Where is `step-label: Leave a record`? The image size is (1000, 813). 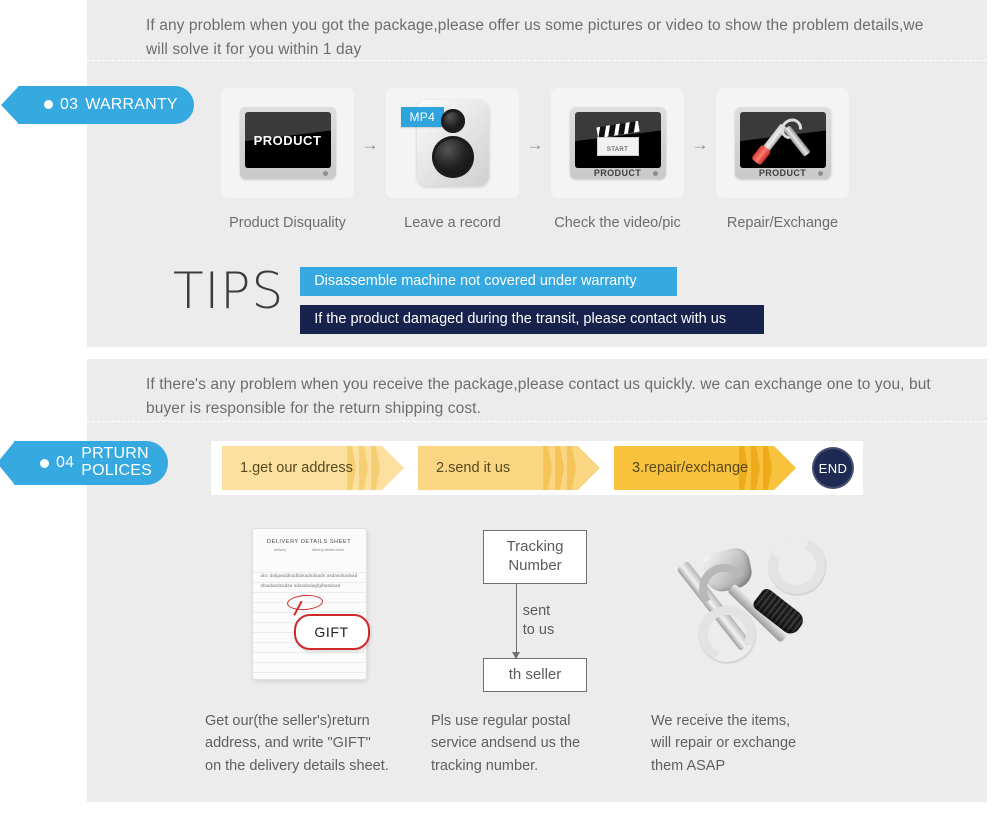
step-label: Leave a record is located at coordinates (452, 223).